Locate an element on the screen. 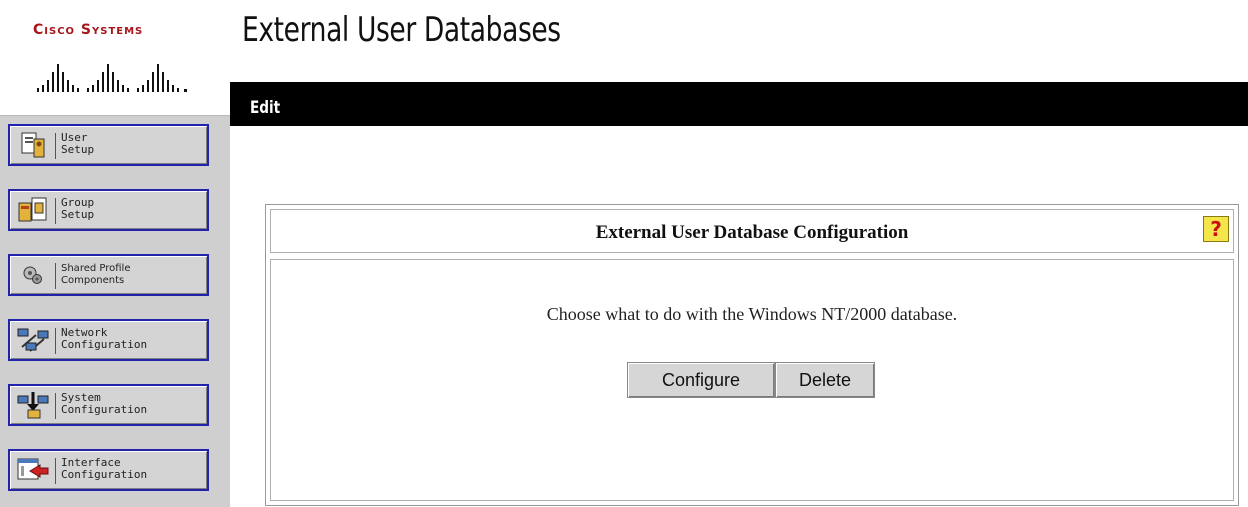  cisco-bridge-icon is located at coordinates (112, 78).